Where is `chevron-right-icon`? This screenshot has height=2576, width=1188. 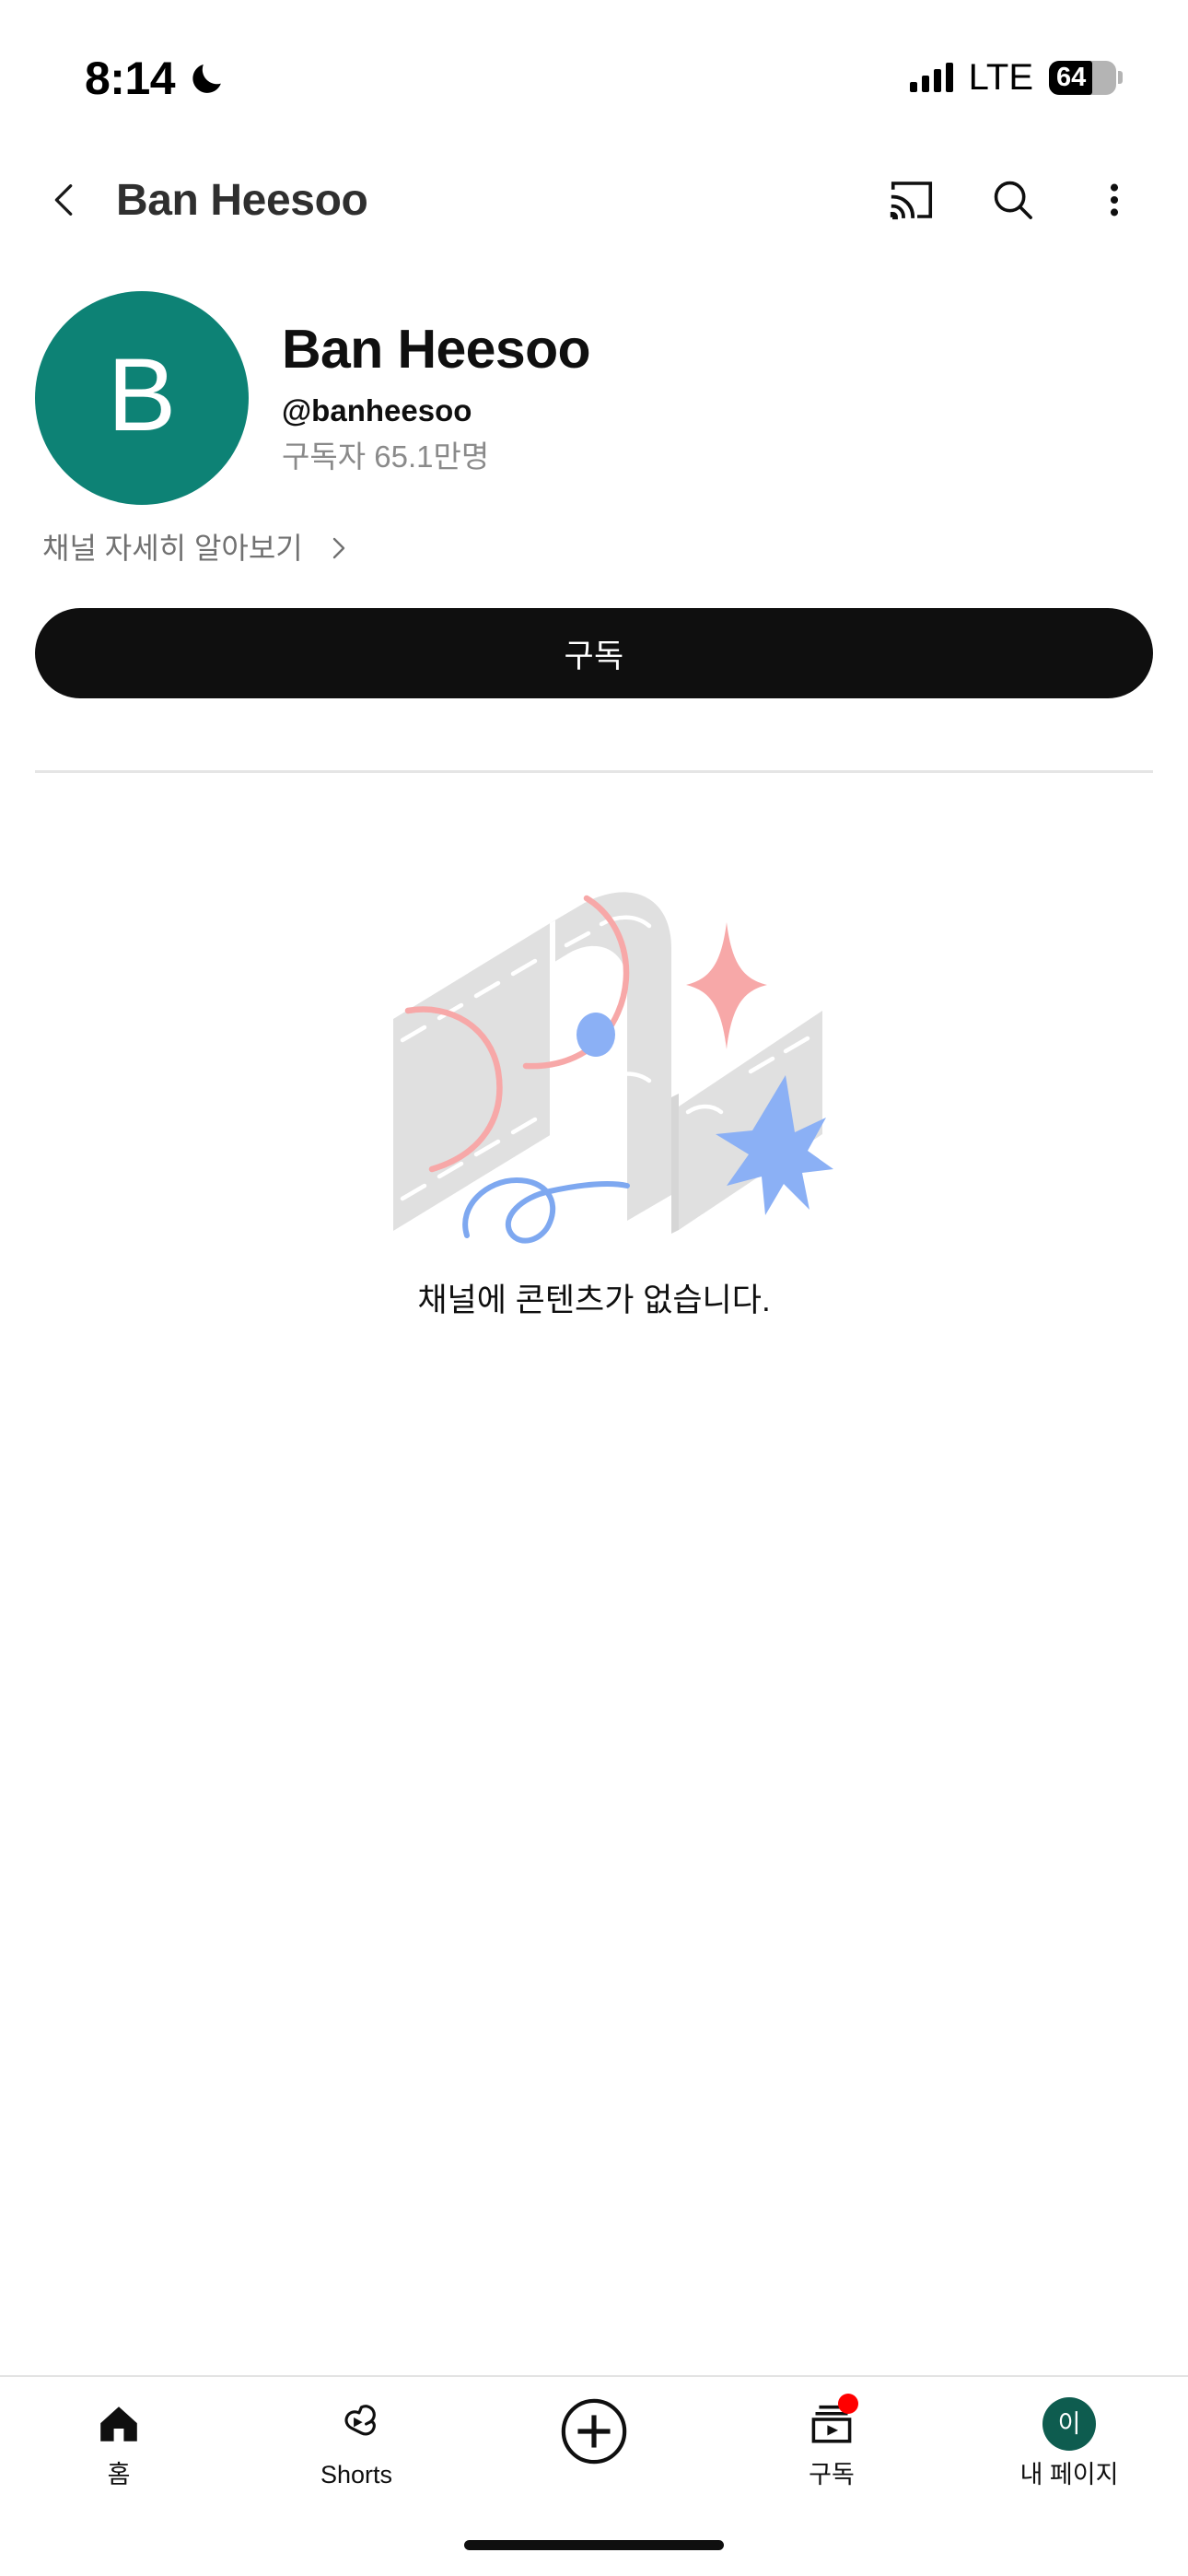 chevron-right-icon is located at coordinates (338, 548).